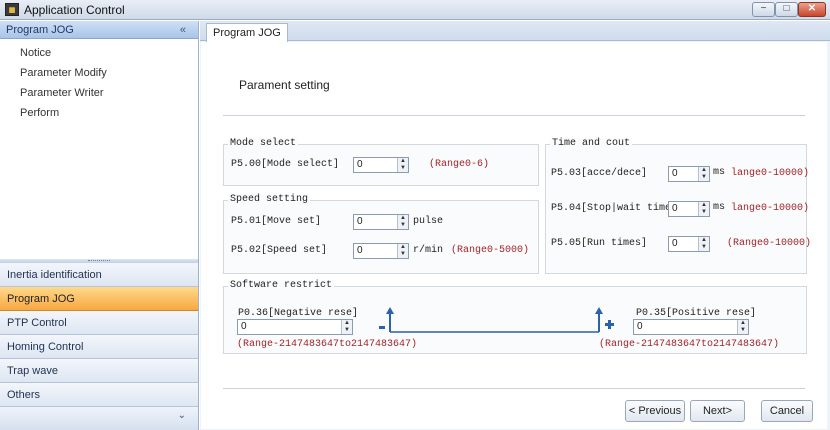 This screenshot has height=430, width=830. Describe the element at coordinates (599, 319) in the screenshot. I see `positive-limit-arrow-icon` at that location.